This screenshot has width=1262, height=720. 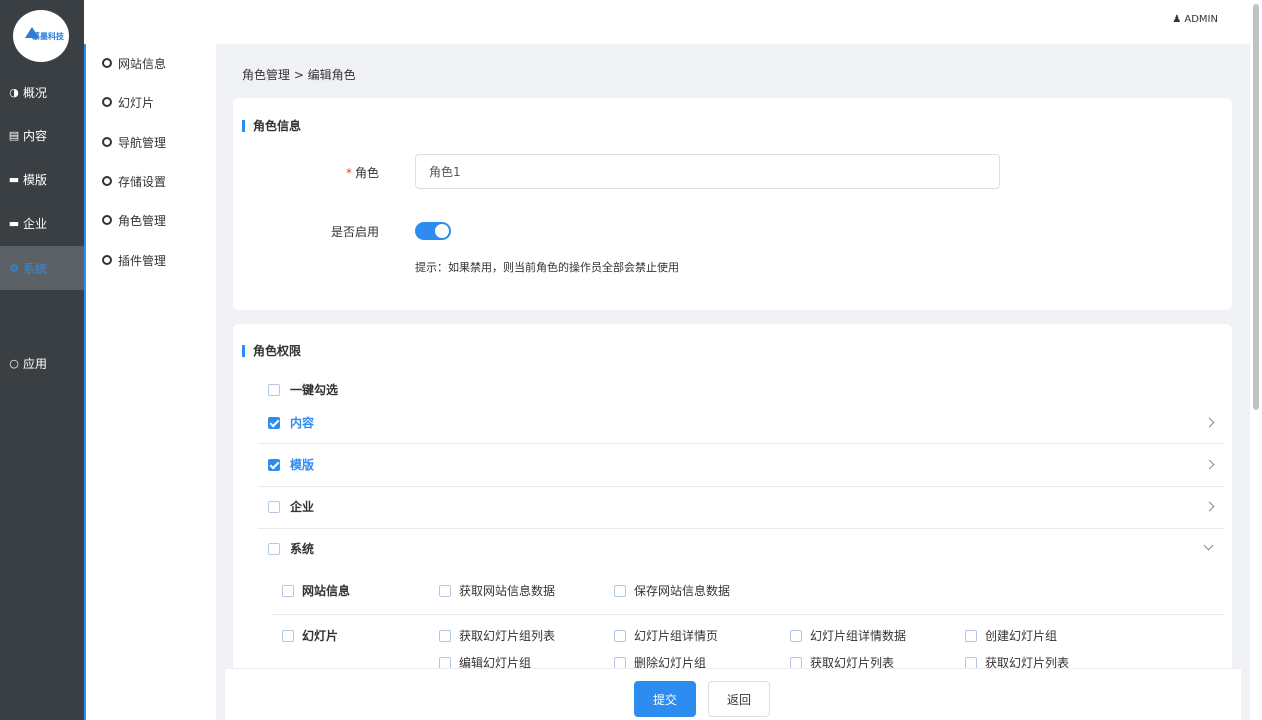 I want to click on system-submenu: 网站信息 幻灯片 导航管理 存储设置 角色管理 插件管理, so click(x=150, y=382).